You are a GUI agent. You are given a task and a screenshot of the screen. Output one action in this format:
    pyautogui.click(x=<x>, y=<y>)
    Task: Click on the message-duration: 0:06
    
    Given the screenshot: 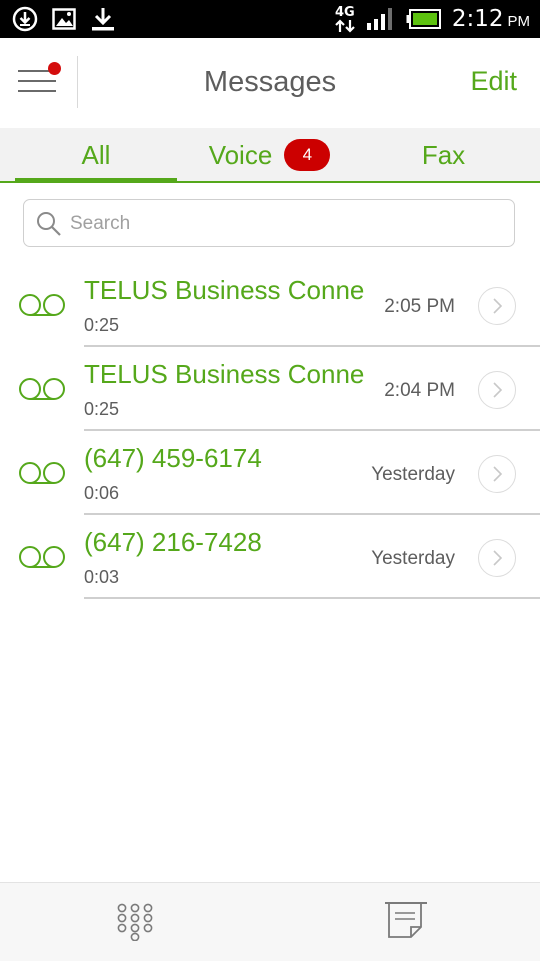 What is the action you would take?
    pyautogui.click(x=102, y=493)
    